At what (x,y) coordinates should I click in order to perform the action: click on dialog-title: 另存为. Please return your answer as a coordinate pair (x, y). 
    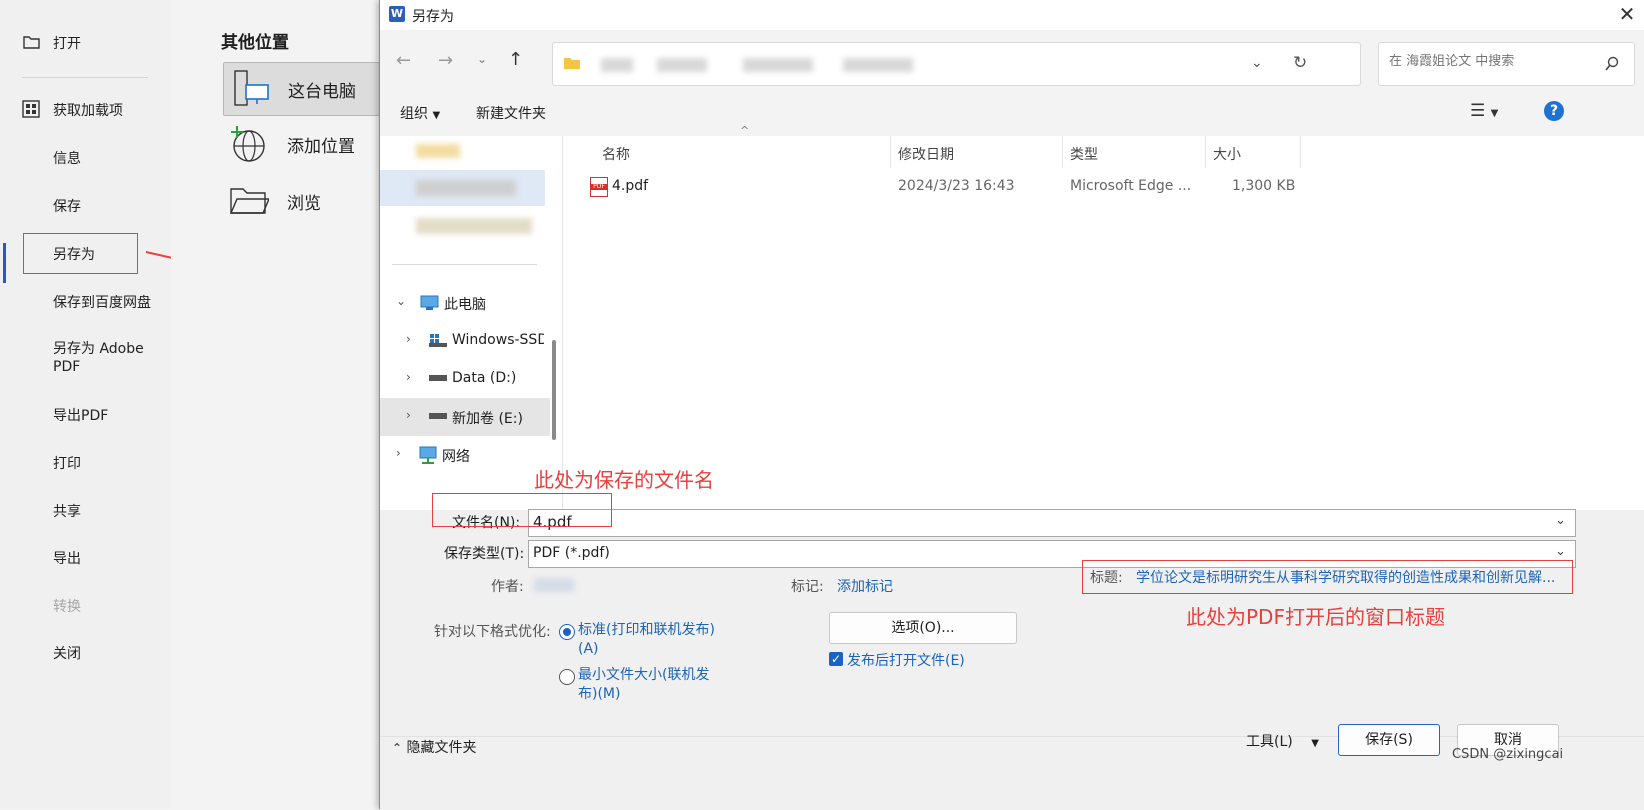
    Looking at the image, I should click on (433, 17).